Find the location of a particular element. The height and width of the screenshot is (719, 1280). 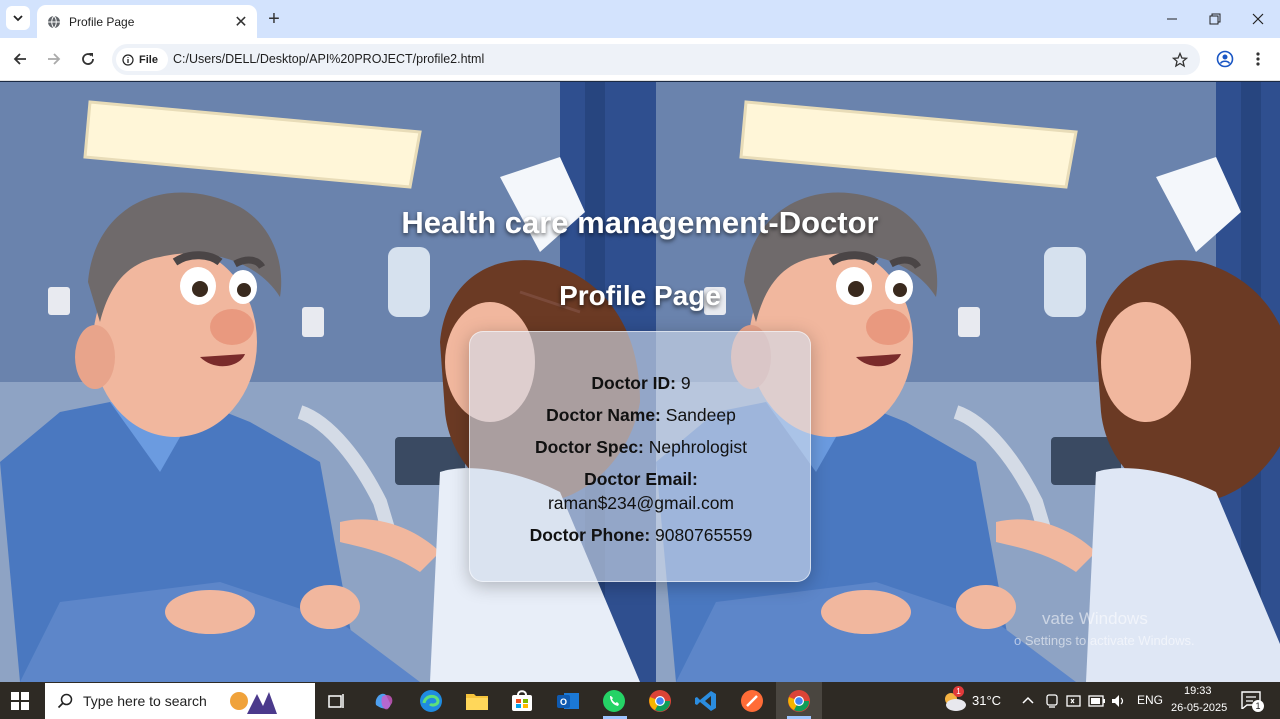

close-window-button is located at coordinates (1258, 19).